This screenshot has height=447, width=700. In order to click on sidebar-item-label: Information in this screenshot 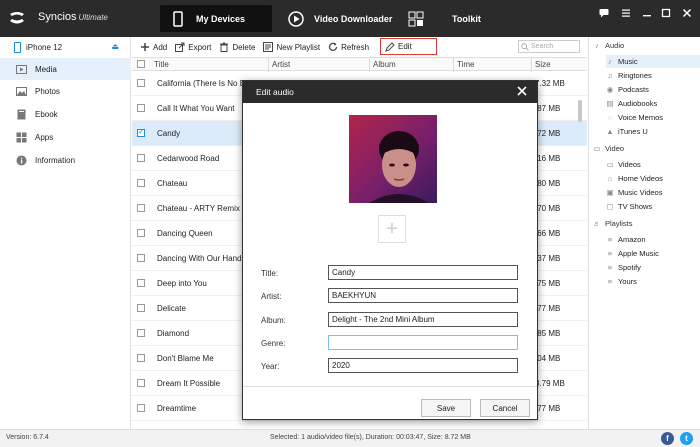, I will do `click(55, 160)`.